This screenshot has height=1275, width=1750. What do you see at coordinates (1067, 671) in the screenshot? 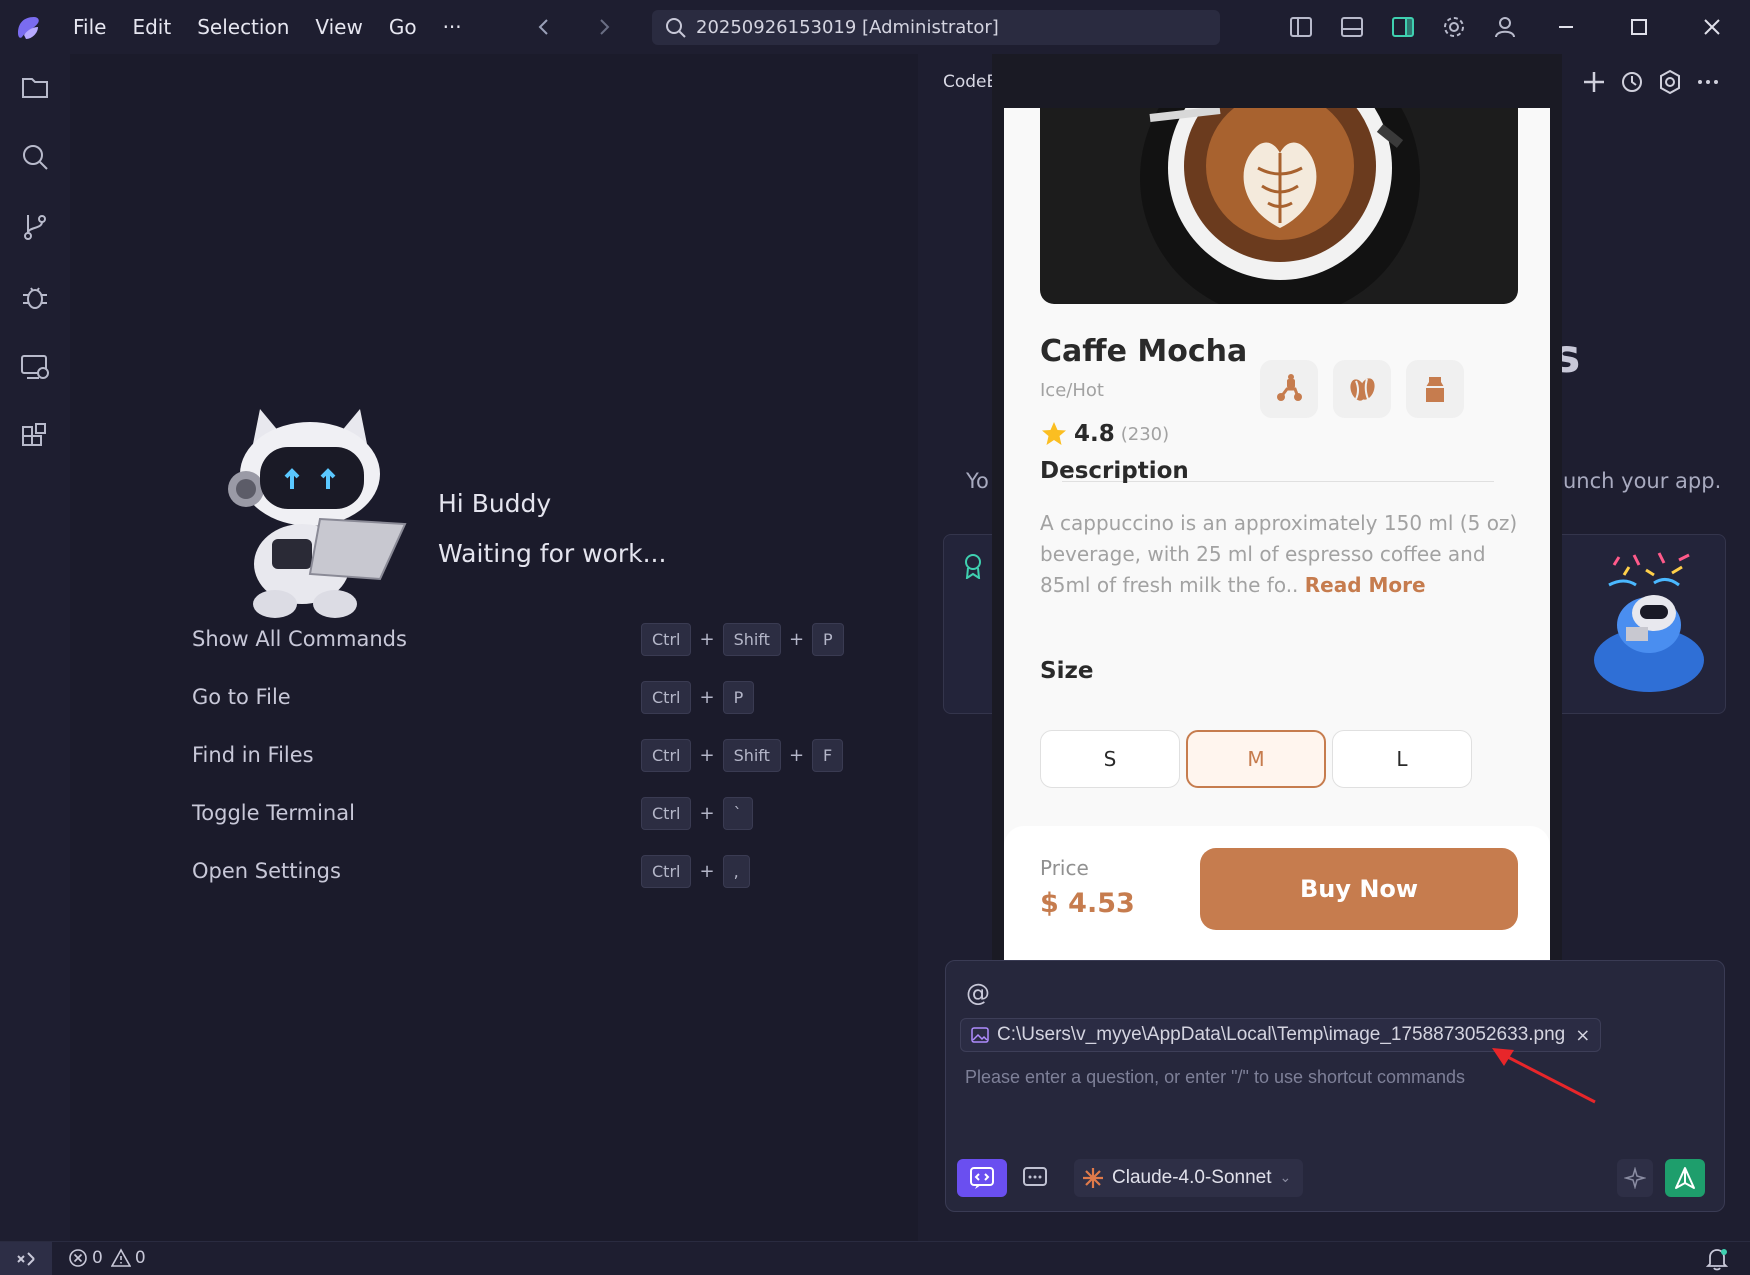
I see `size-heading: Size` at bounding box center [1067, 671].